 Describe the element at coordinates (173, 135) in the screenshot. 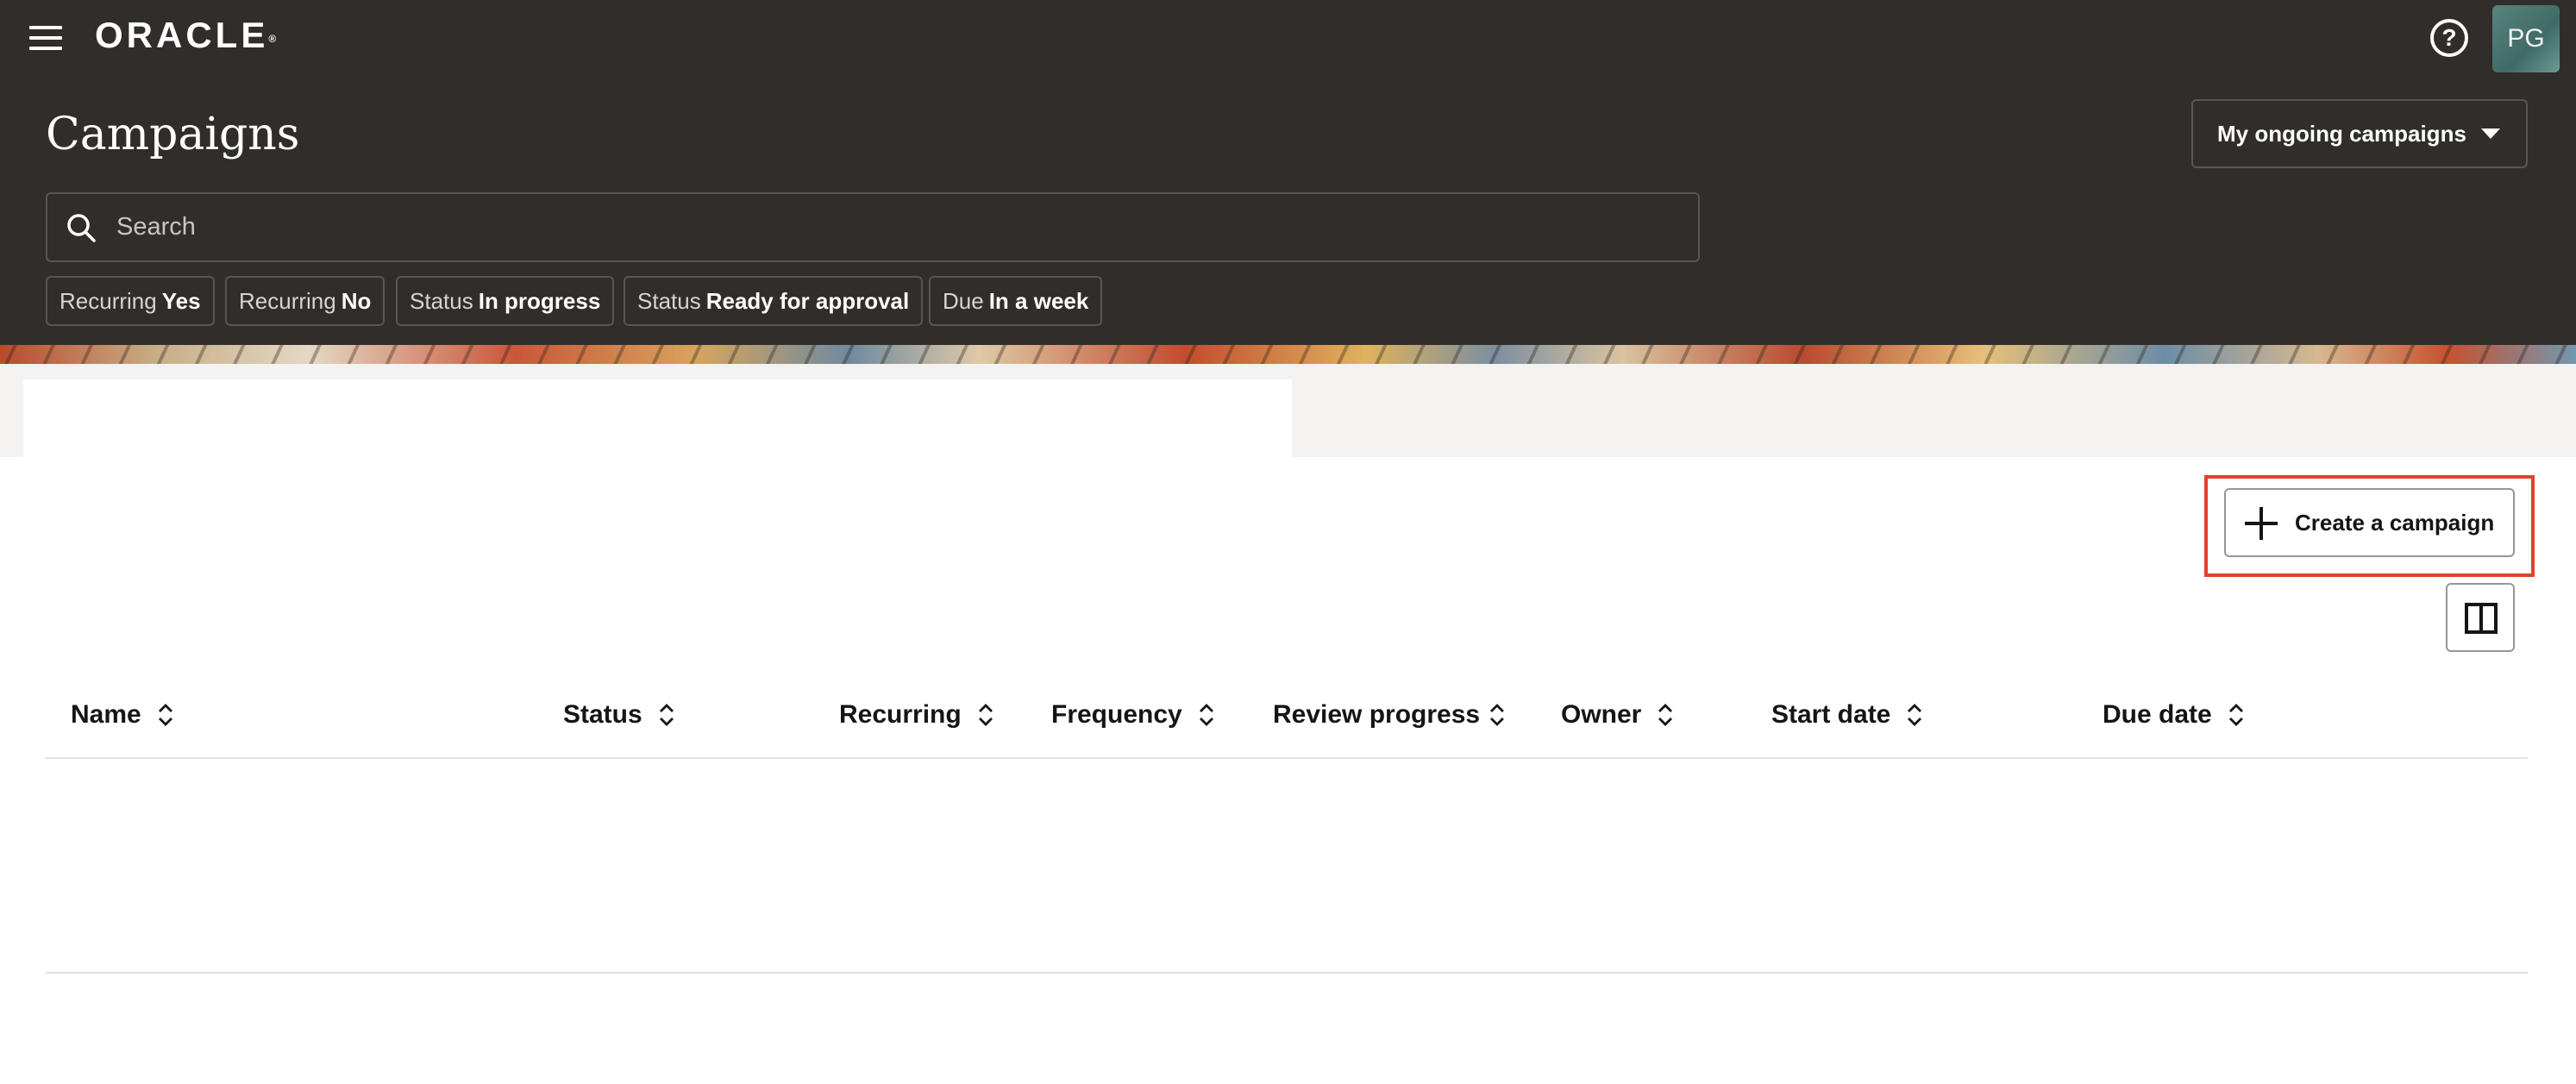

I see `page-title: Campaigns` at that location.